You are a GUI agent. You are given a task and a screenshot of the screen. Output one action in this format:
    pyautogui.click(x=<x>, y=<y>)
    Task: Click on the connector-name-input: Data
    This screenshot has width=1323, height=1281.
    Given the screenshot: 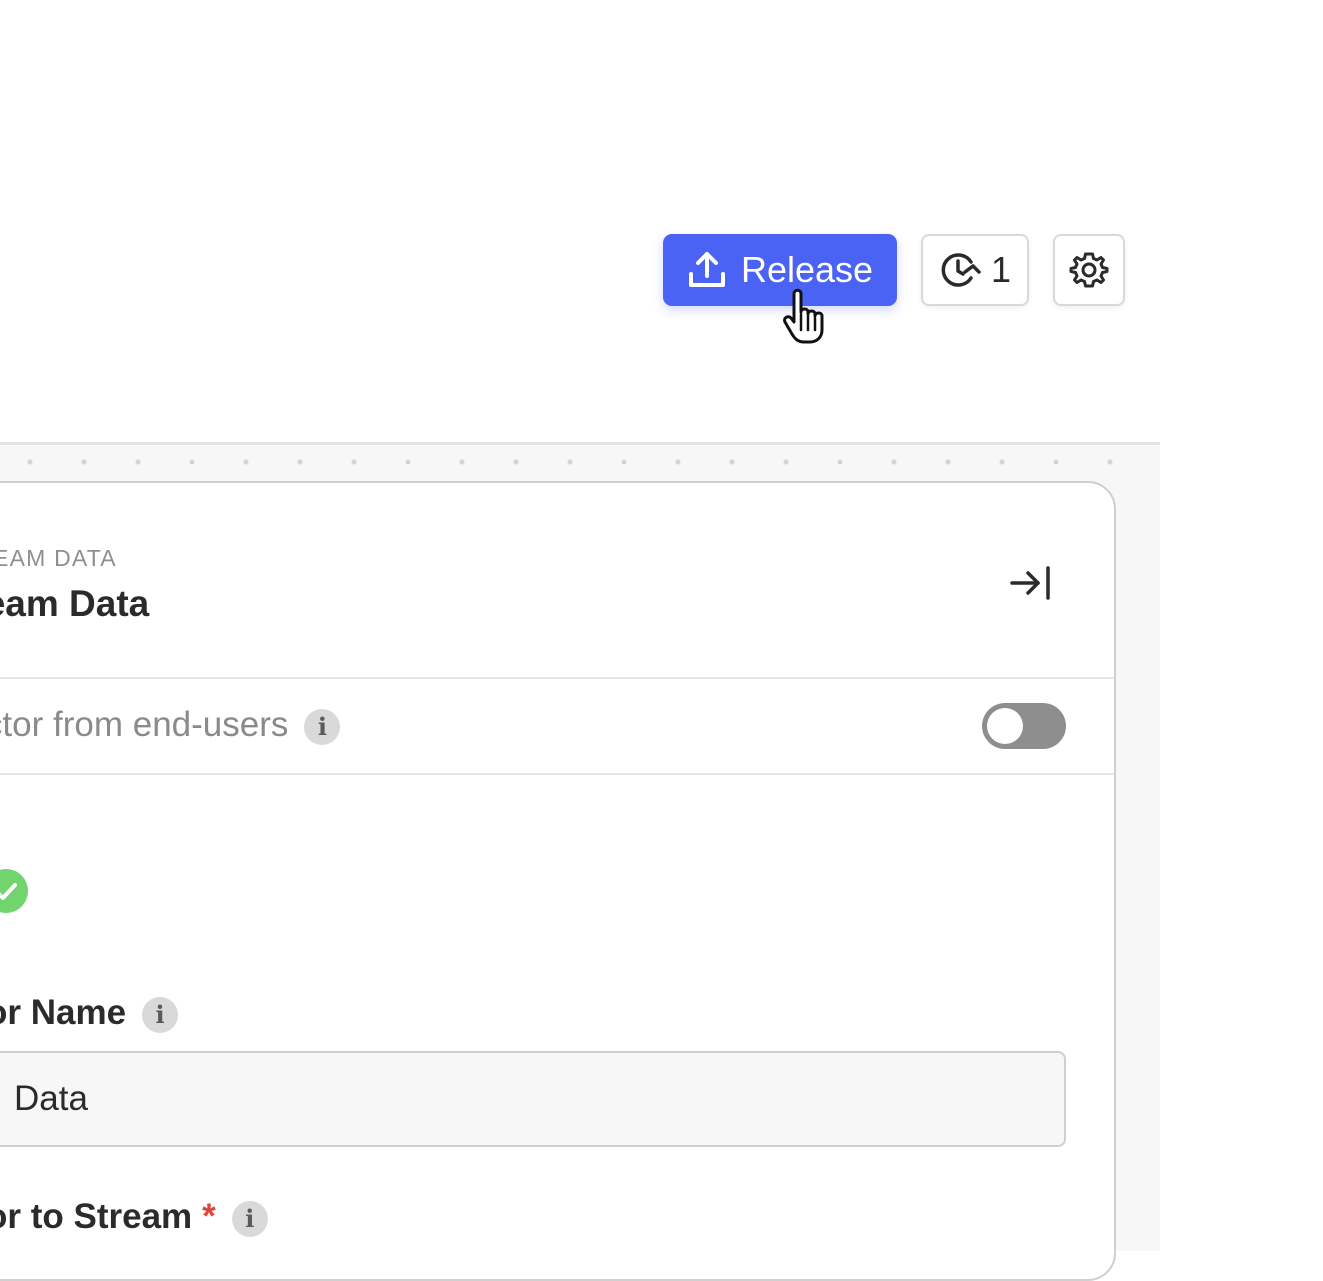 What is the action you would take?
    pyautogui.click(x=533, y=1099)
    